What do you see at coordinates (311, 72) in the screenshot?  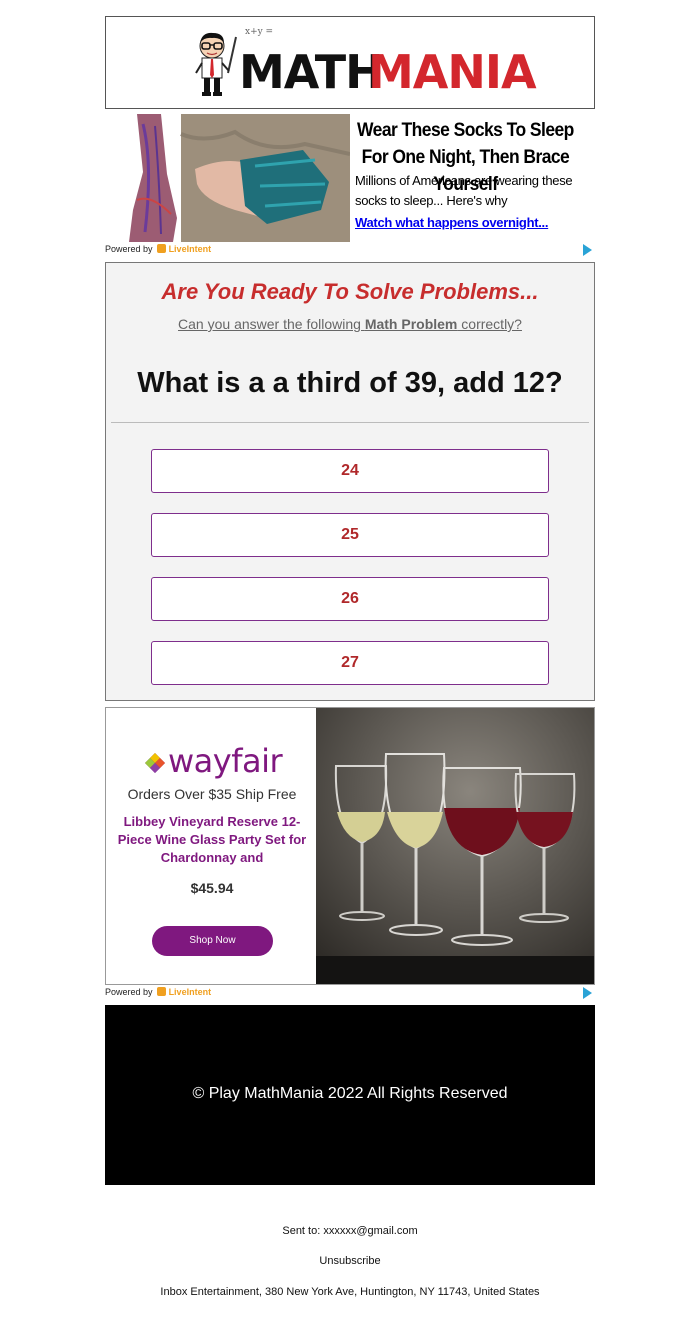 I see `logo-math: MATH` at bounding box center [311, 72].